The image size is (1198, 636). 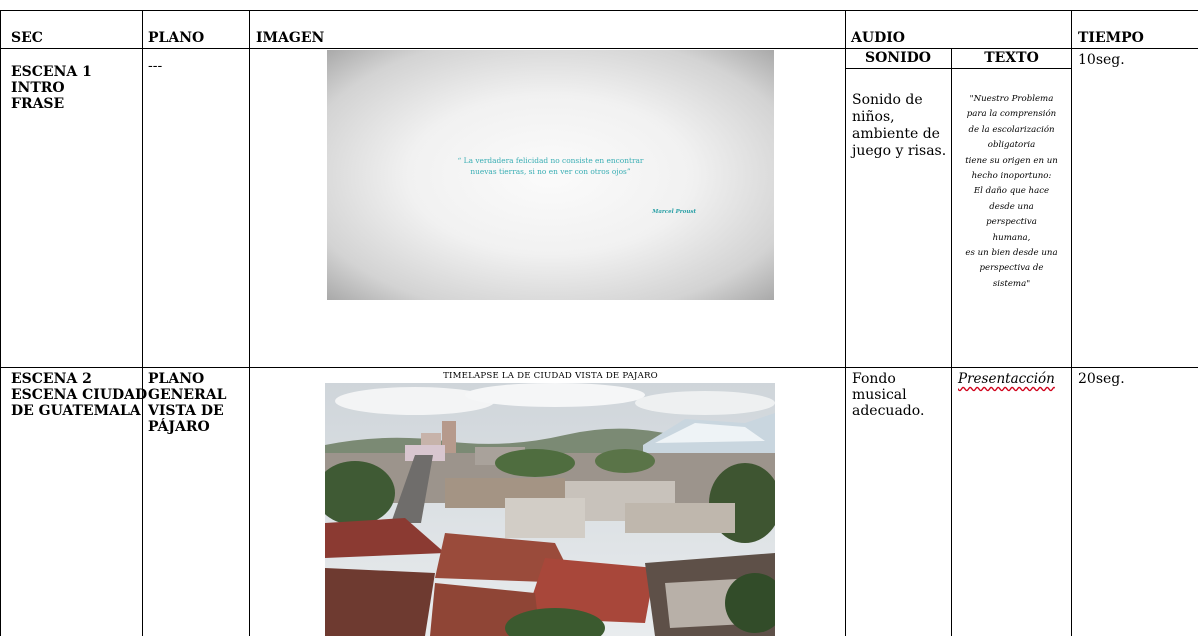 What do you see at coordinates (1011, 222) in the screenshot?
I see `row1-texto-line: perspectiva` at bounding box center [1011, 222].